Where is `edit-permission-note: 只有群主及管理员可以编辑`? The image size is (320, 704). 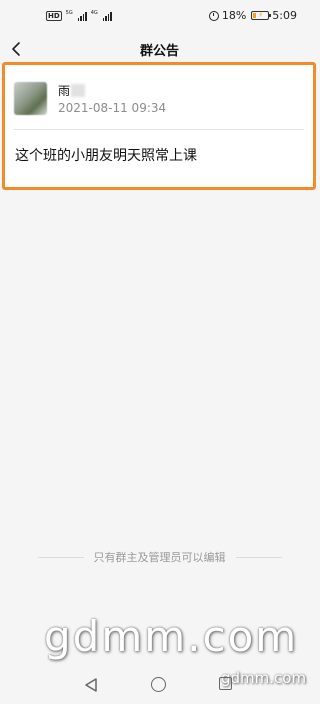
edit-permission-note: 只有群主及管理员可以编辑 is located at coordinates (159, 557).